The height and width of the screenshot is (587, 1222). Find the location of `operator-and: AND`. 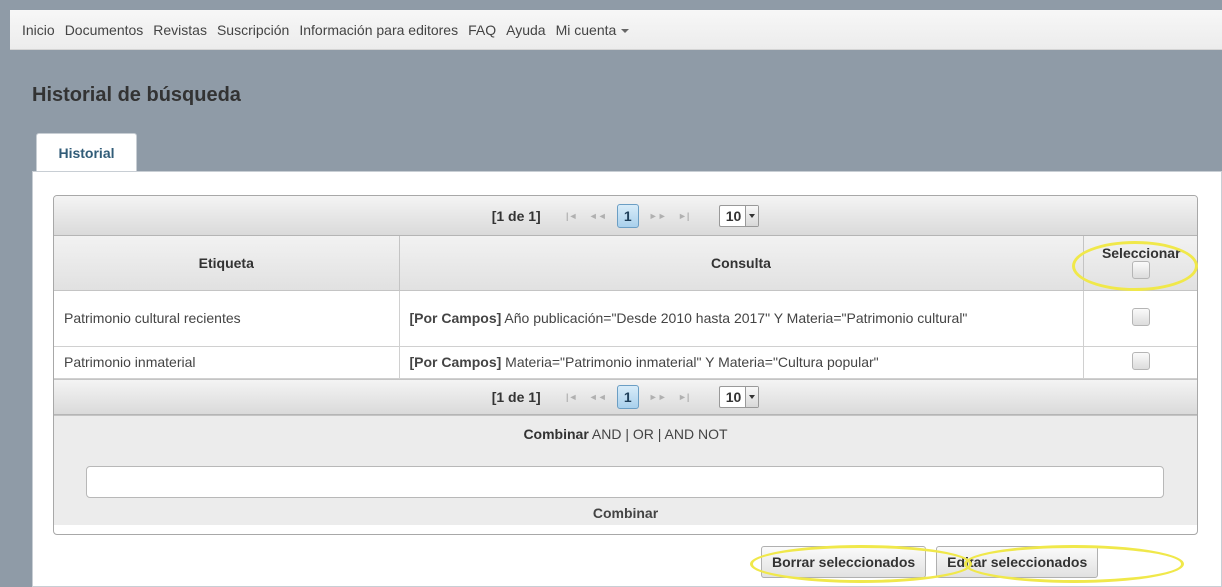

operator-and: AND is located at coordinates (605, 434).